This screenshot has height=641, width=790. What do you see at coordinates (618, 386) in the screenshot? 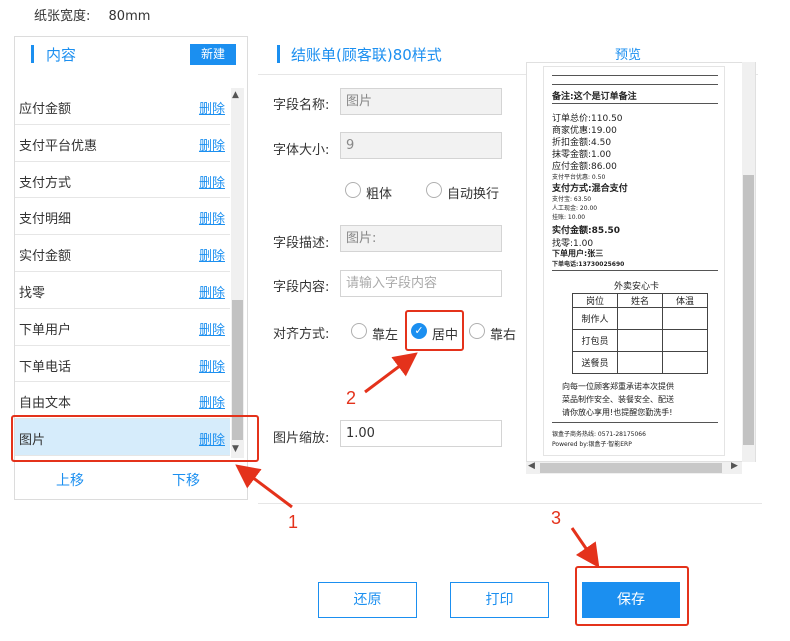
I see `card-note: 向每一位顾客郑重承诺本次提供` at bounding box center [618, 386].